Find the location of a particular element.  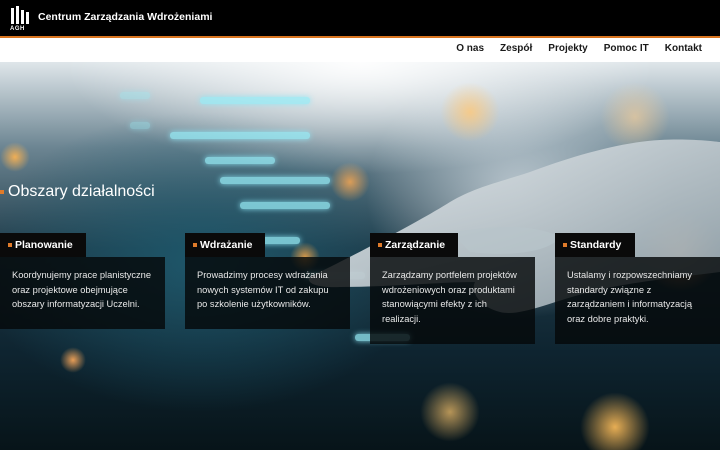

section-heading: Obszary działalności is located at coordinates (77, 192).